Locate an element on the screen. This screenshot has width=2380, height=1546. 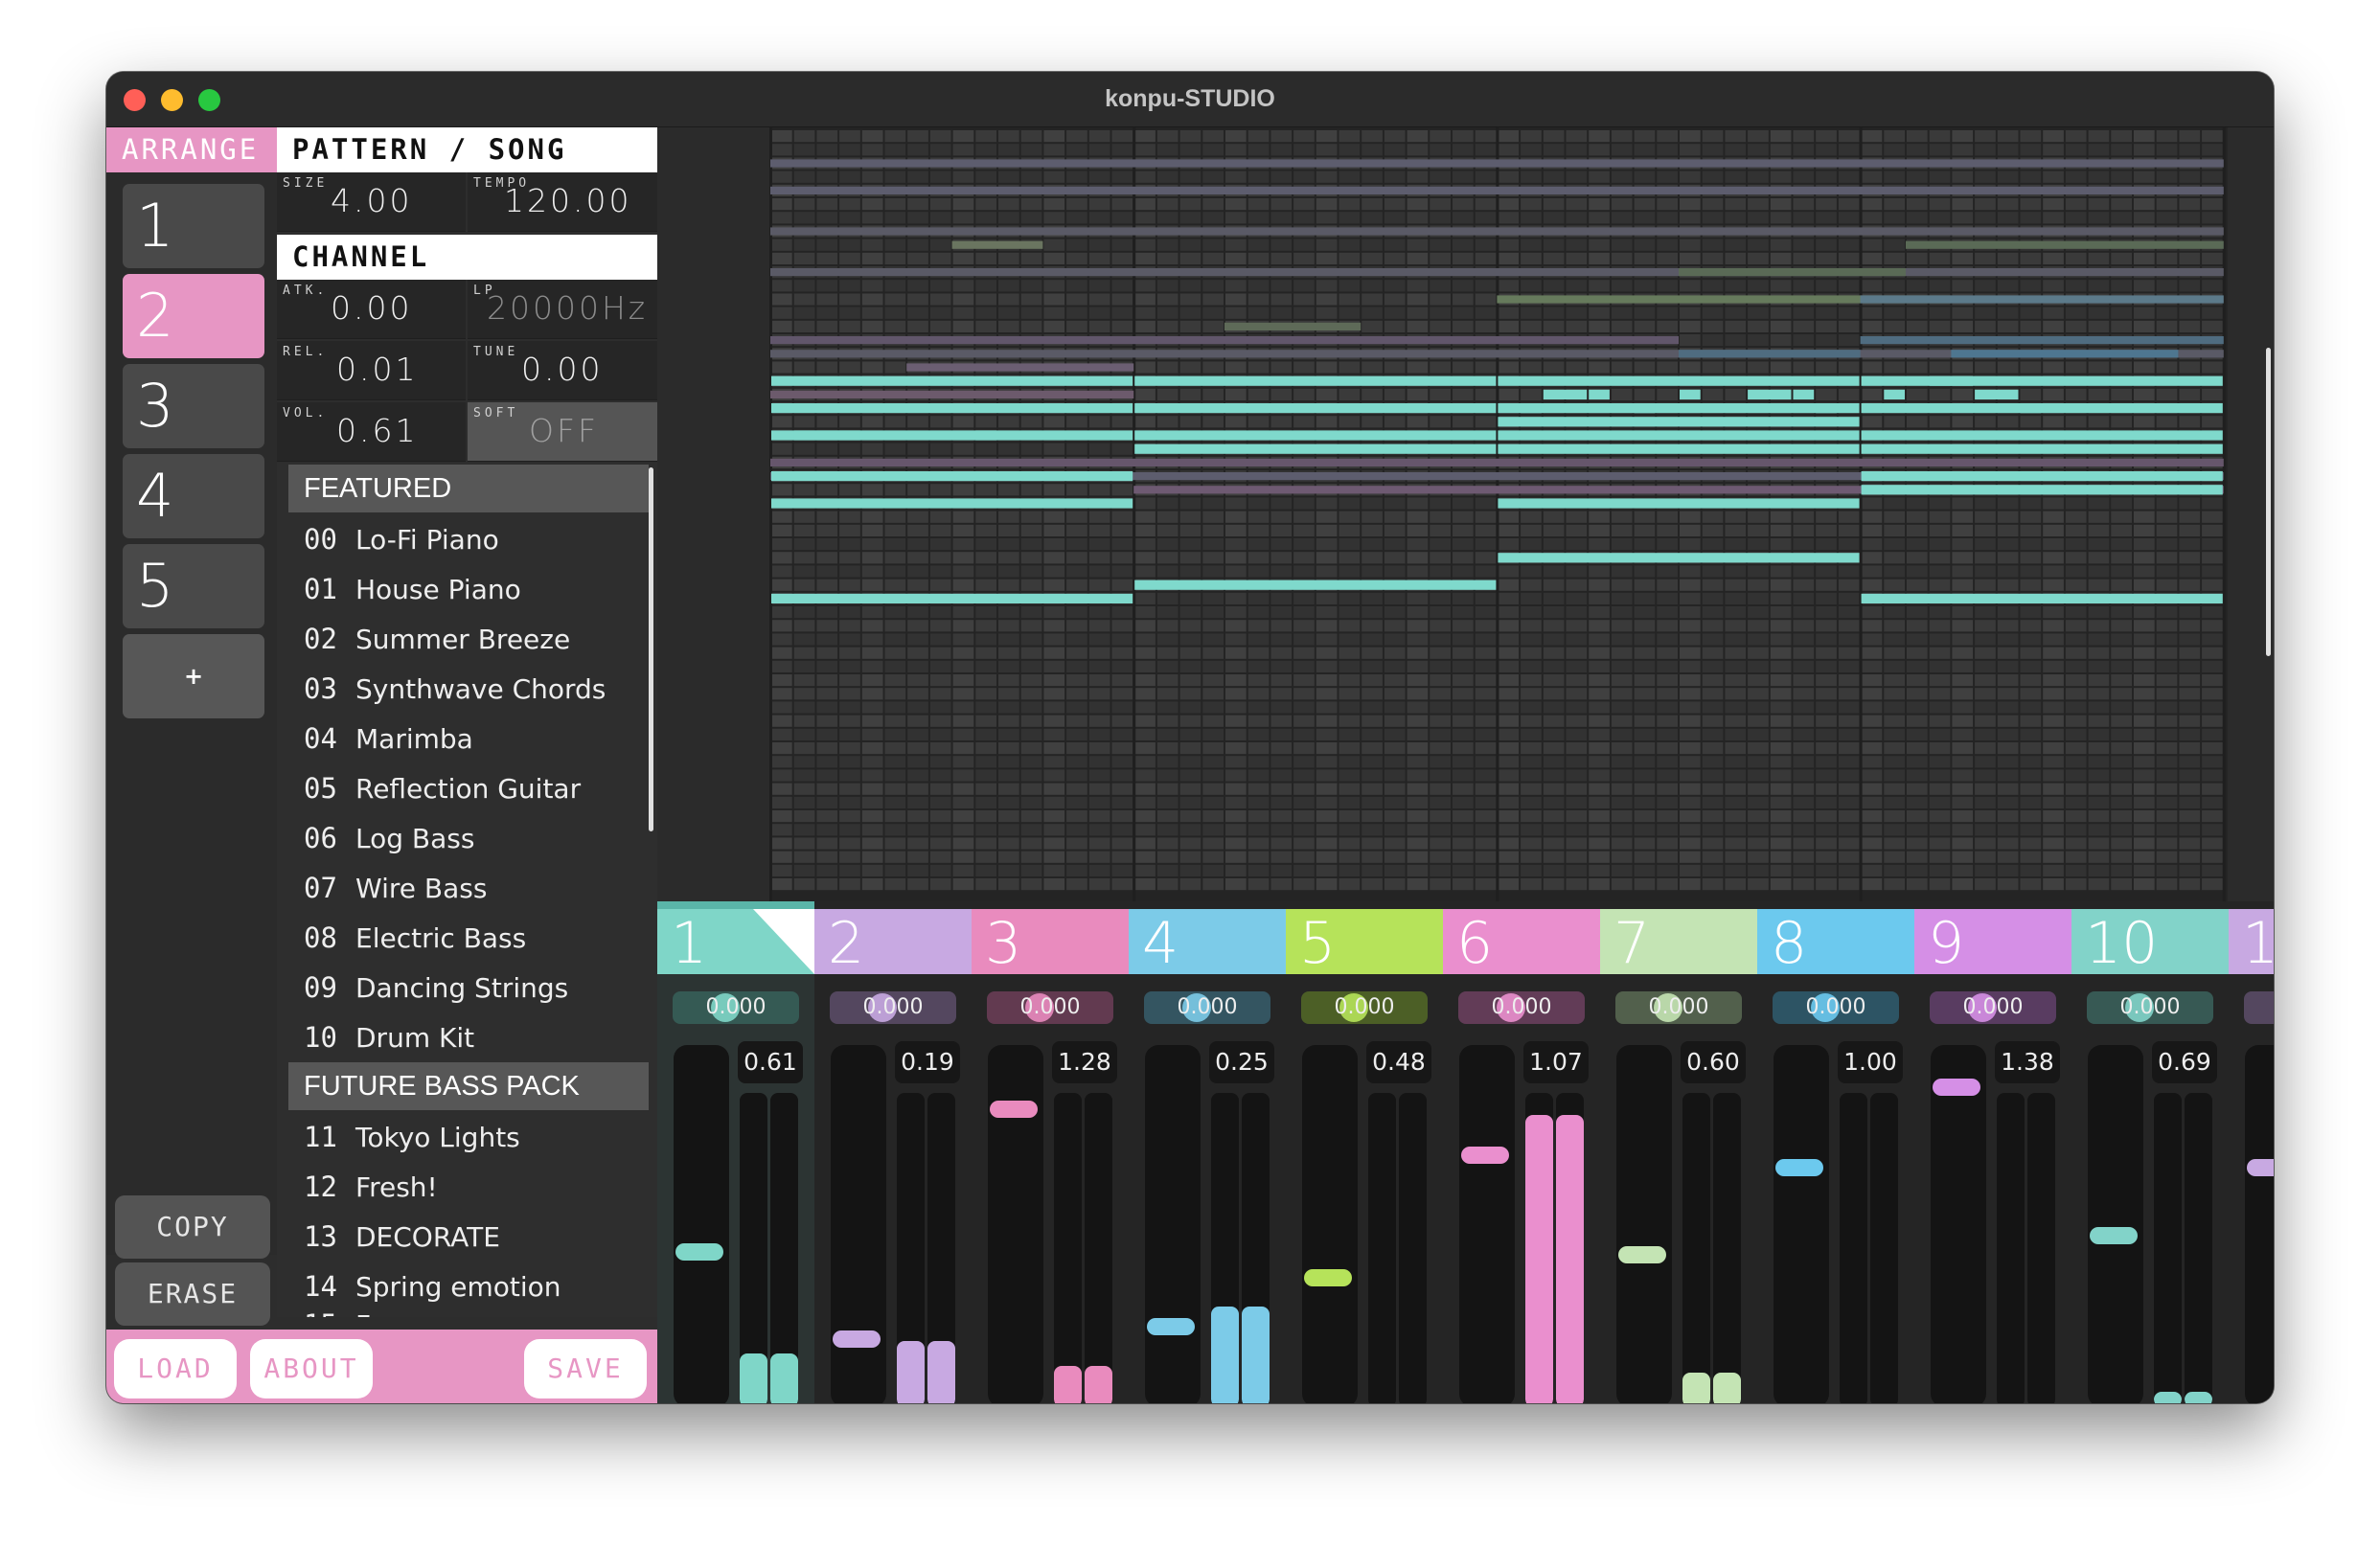
channel-tab-5: 5 is located at coordinates (1364, 941).